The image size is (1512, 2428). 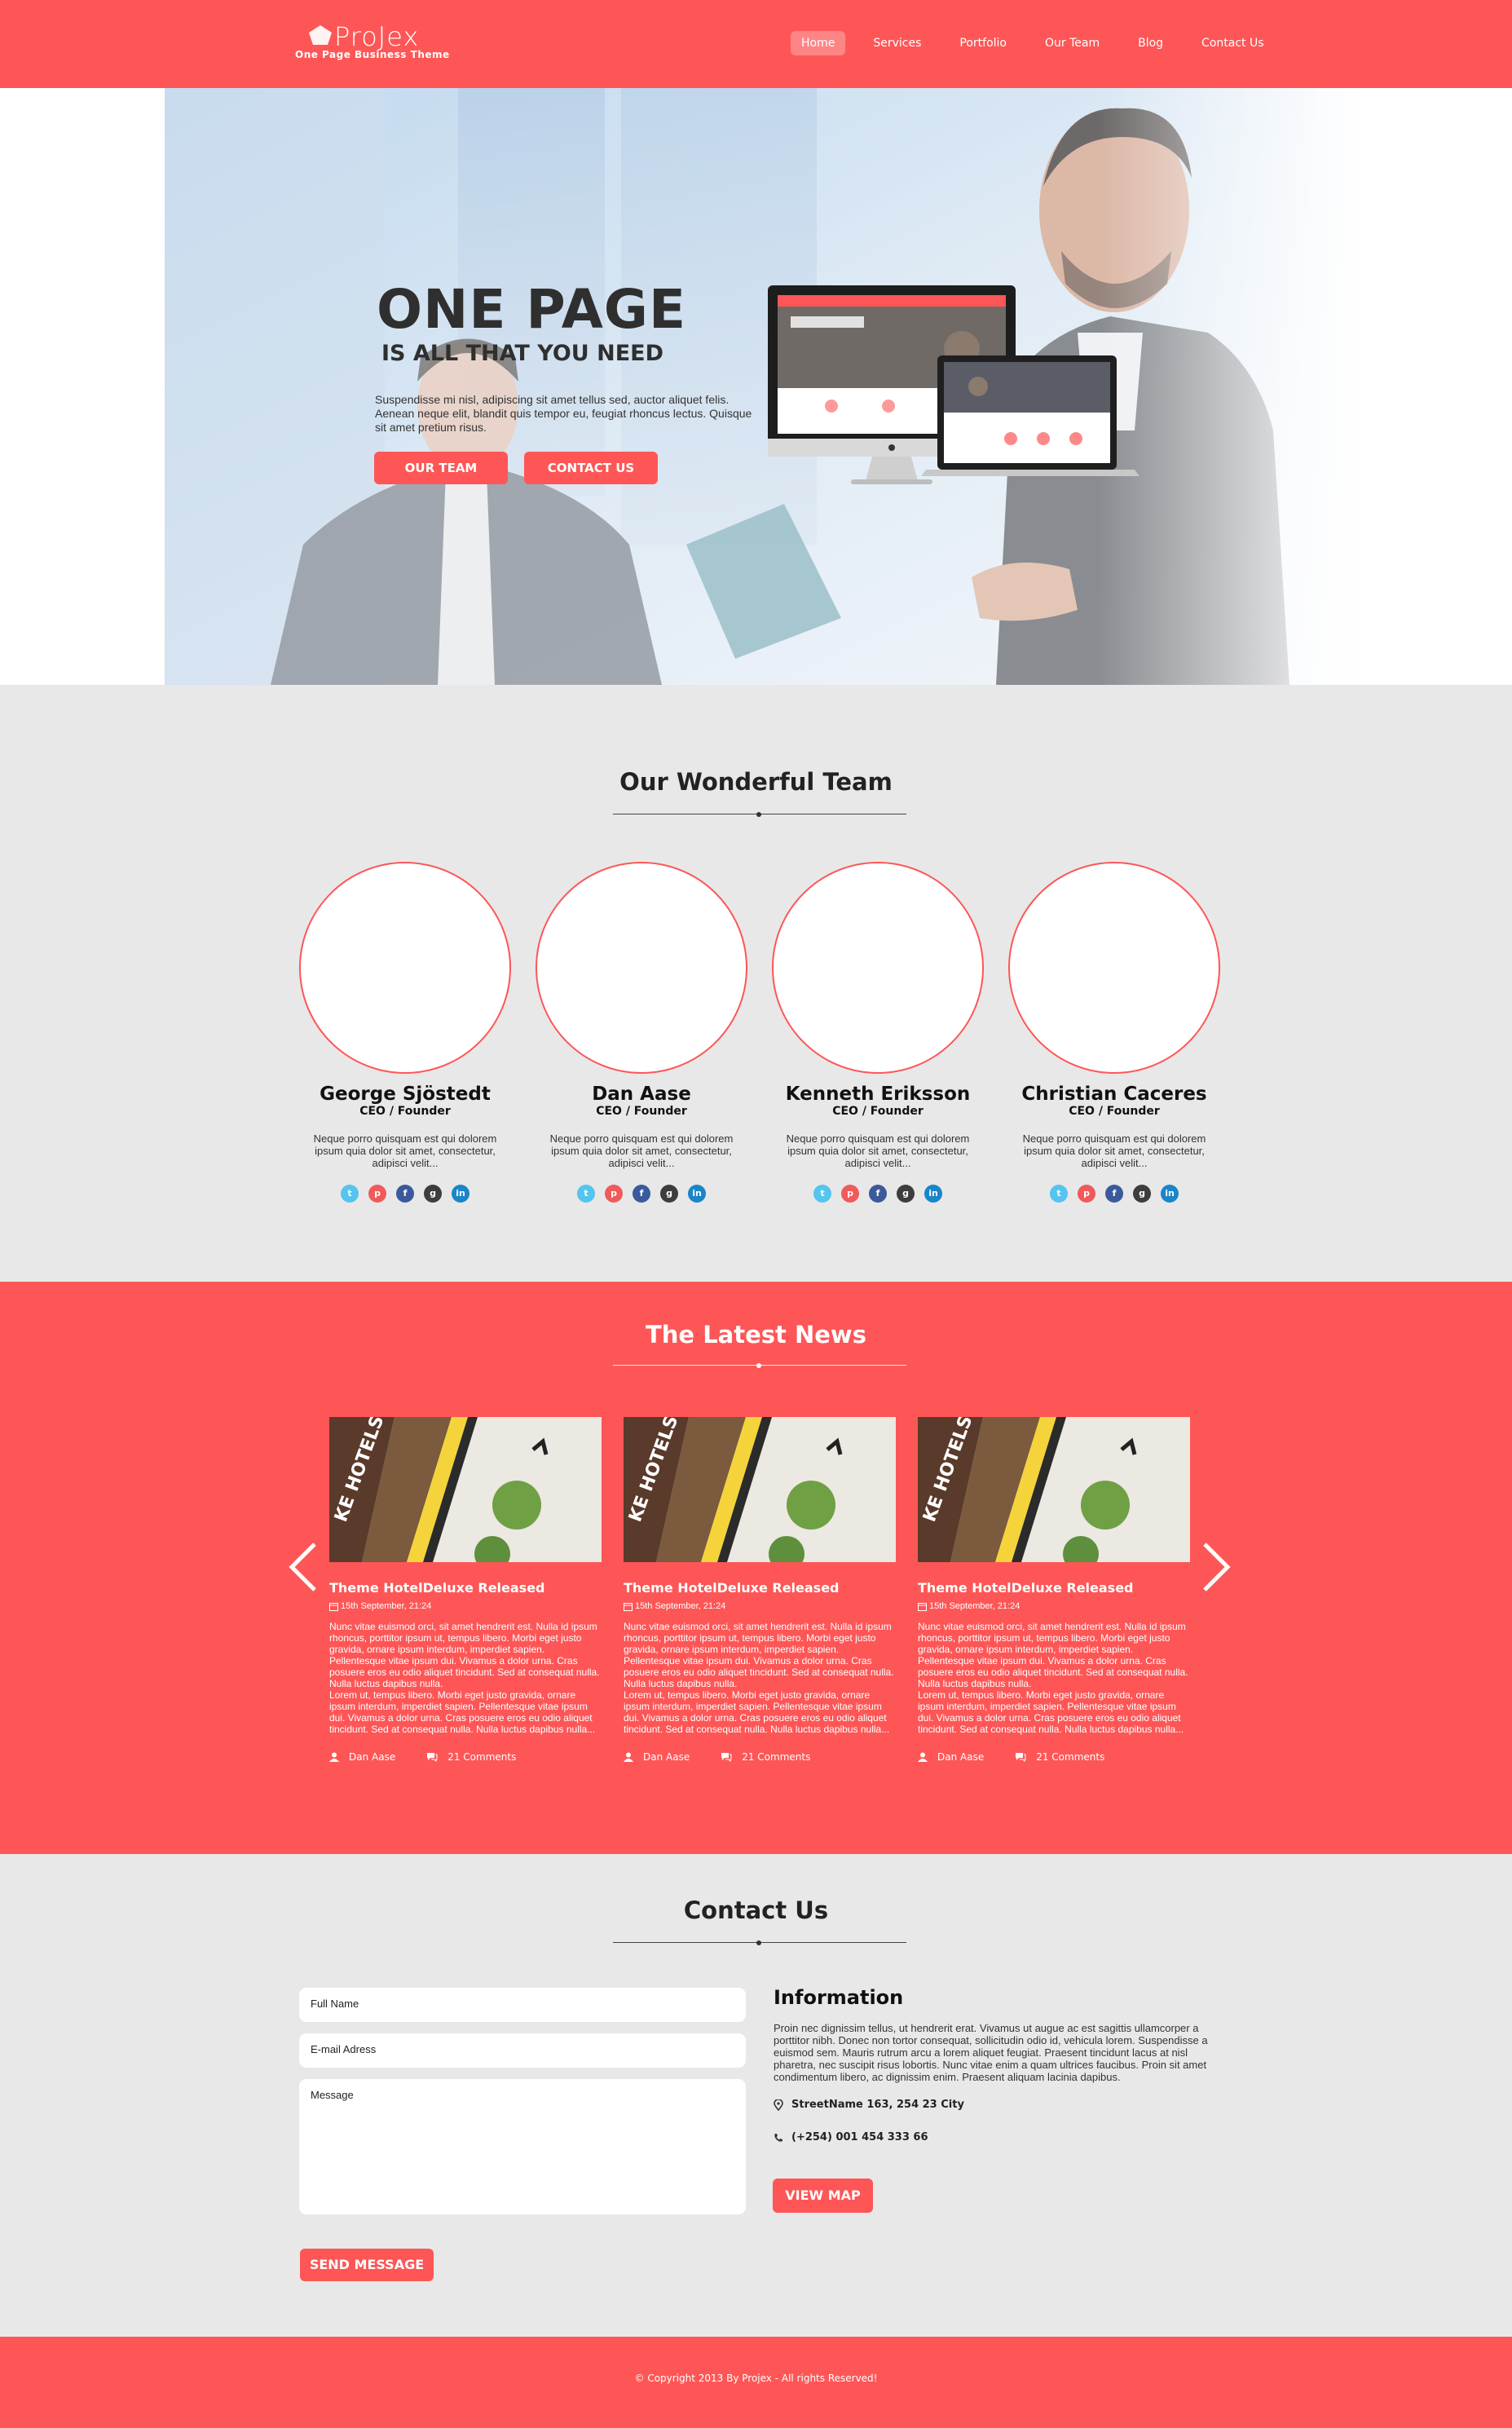 What do you see at coordinates (1216, 1567) in the screenshot?
I see `chevron-right-icon` at bounding box center [1216, 1567].